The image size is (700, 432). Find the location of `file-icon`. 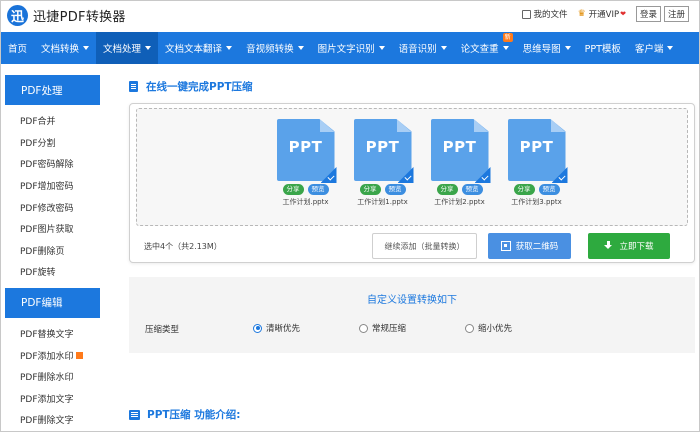

file-icon is located at coordinates (526, 14).